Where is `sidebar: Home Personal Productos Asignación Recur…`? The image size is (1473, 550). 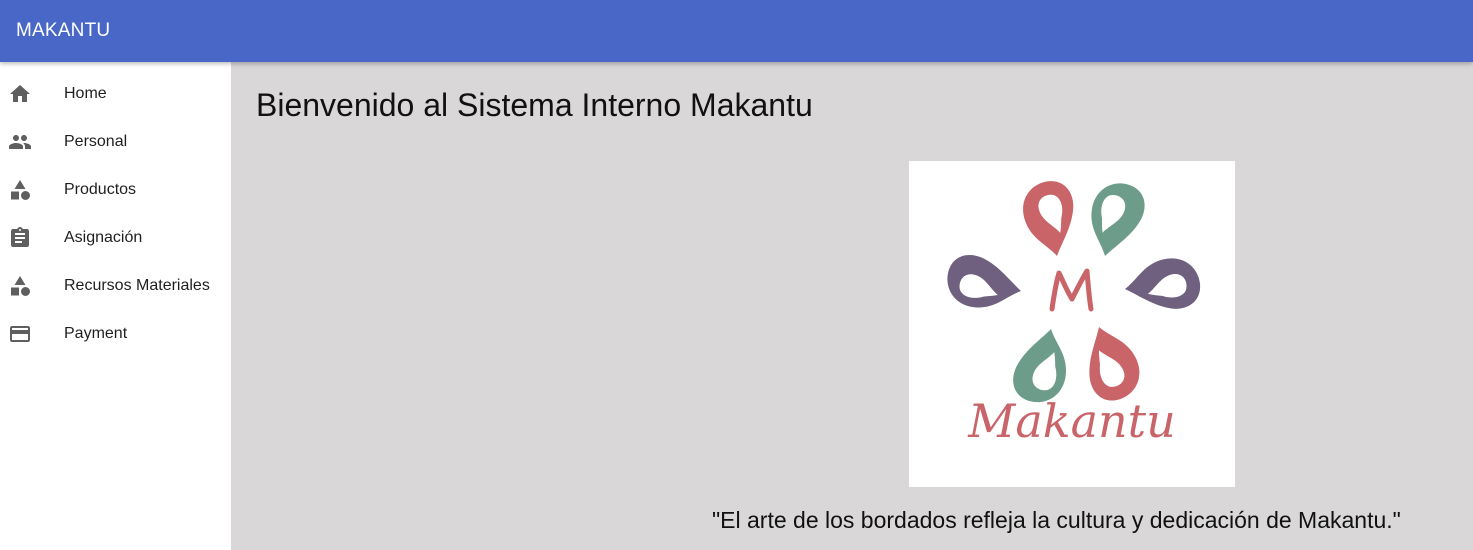 sidebar: Home Personal Productos Asignación Recur… is located at coordinates (115, 306).